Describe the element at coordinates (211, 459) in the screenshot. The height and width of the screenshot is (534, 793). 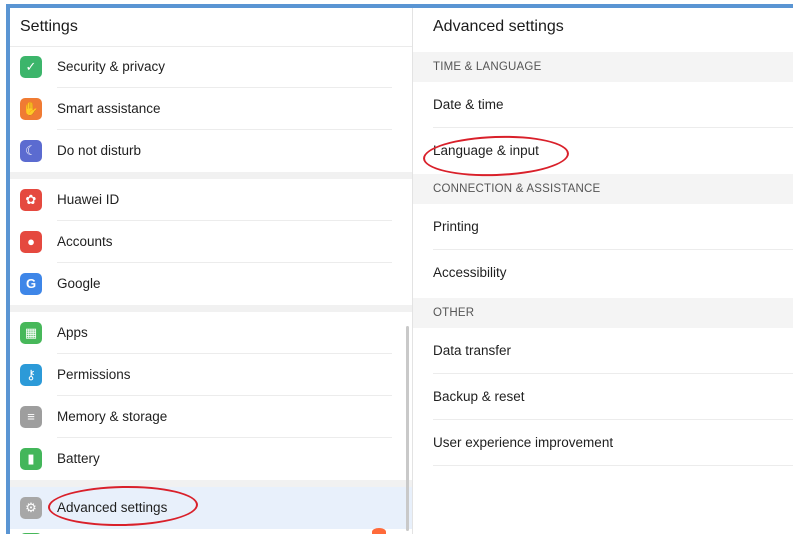
I see `sidebar-item-battery: ▮ Battery` at that location.